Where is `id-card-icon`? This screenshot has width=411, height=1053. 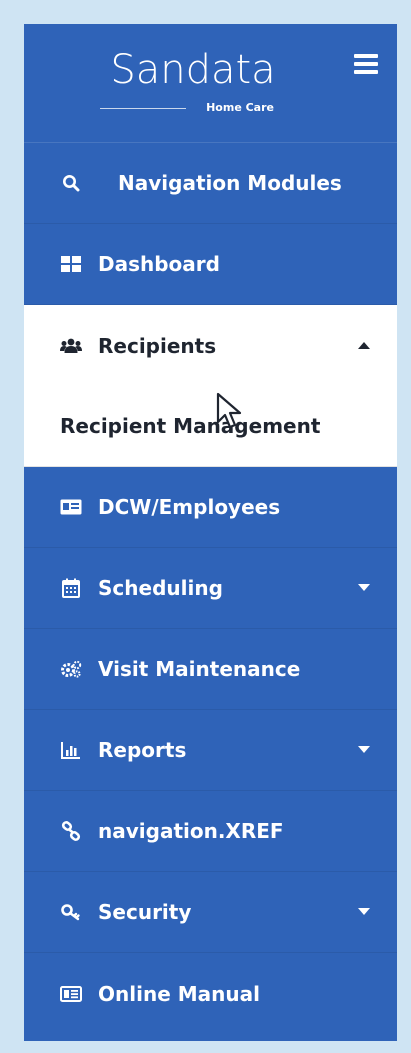
id-card-icon is located at coordinates (71, 507).